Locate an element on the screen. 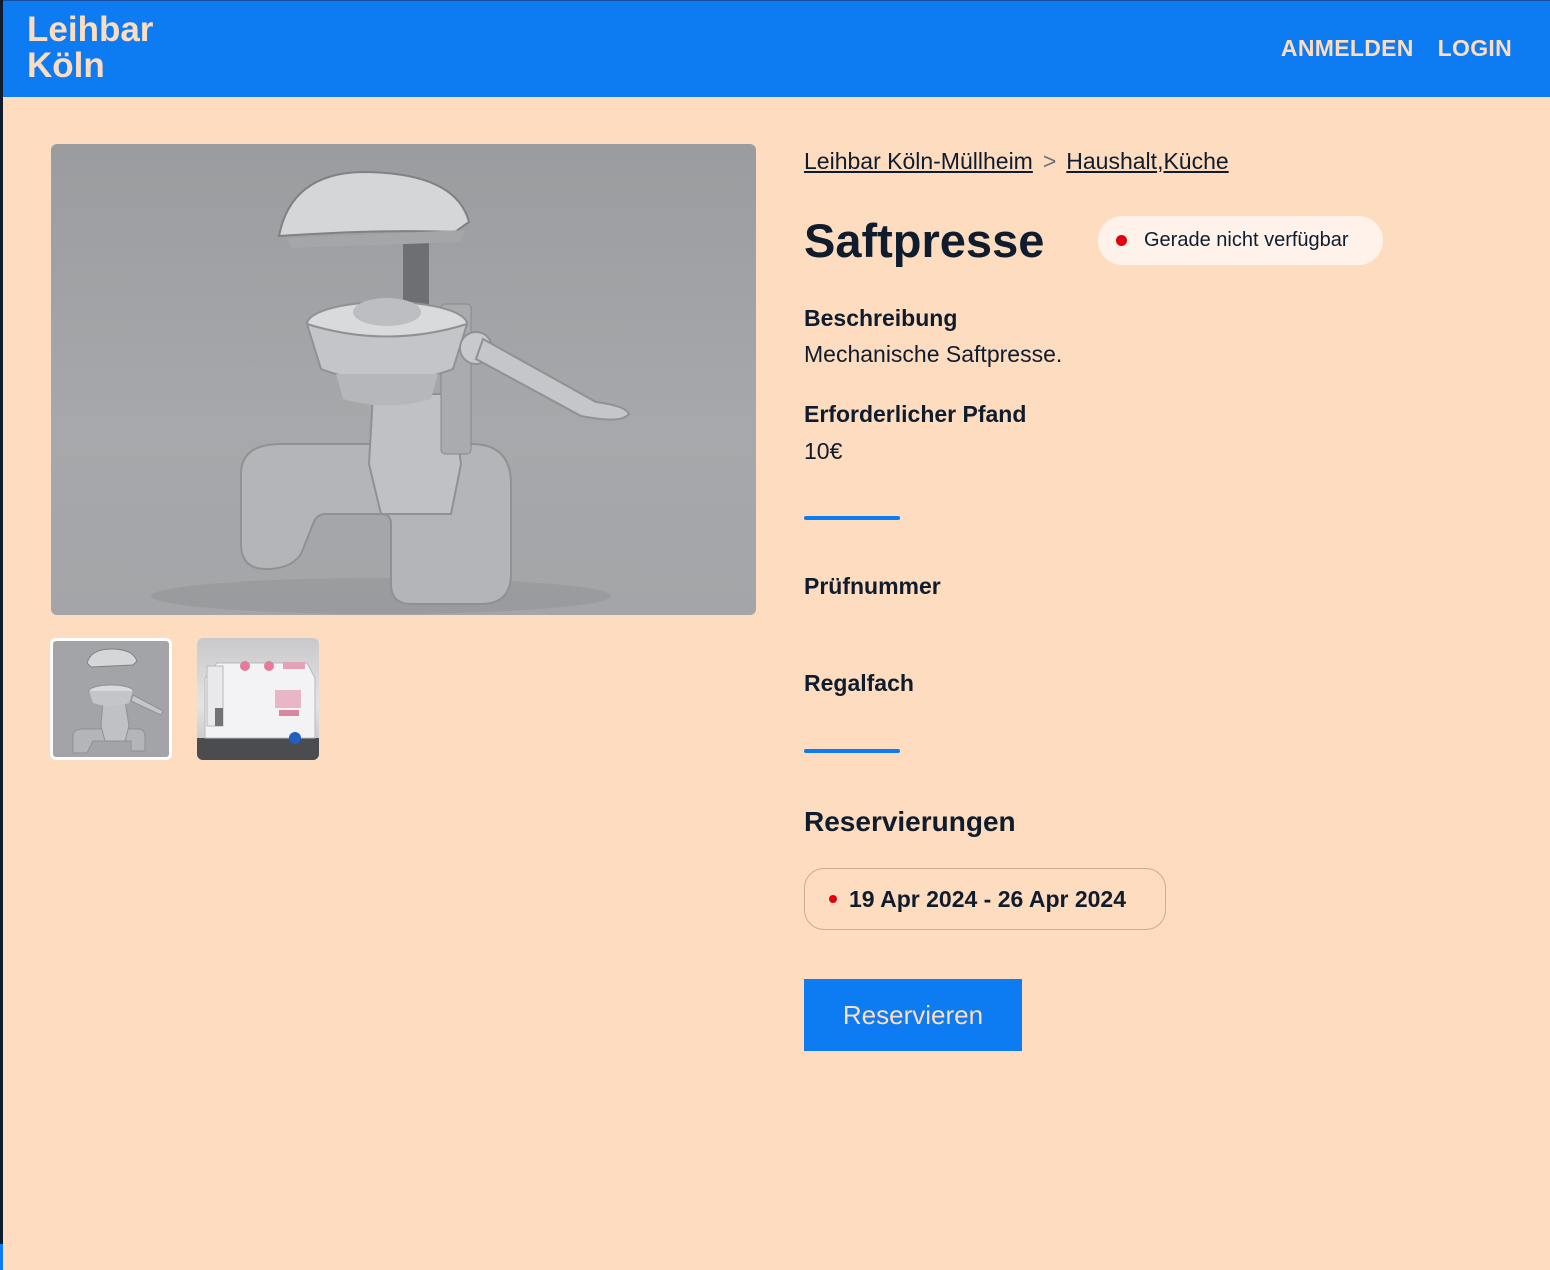 The image size is (1550, 1270). breadcrumb: Leihbar Köln-Müllheim > Haushalt,Küche is located at coordinates (1016, 161).